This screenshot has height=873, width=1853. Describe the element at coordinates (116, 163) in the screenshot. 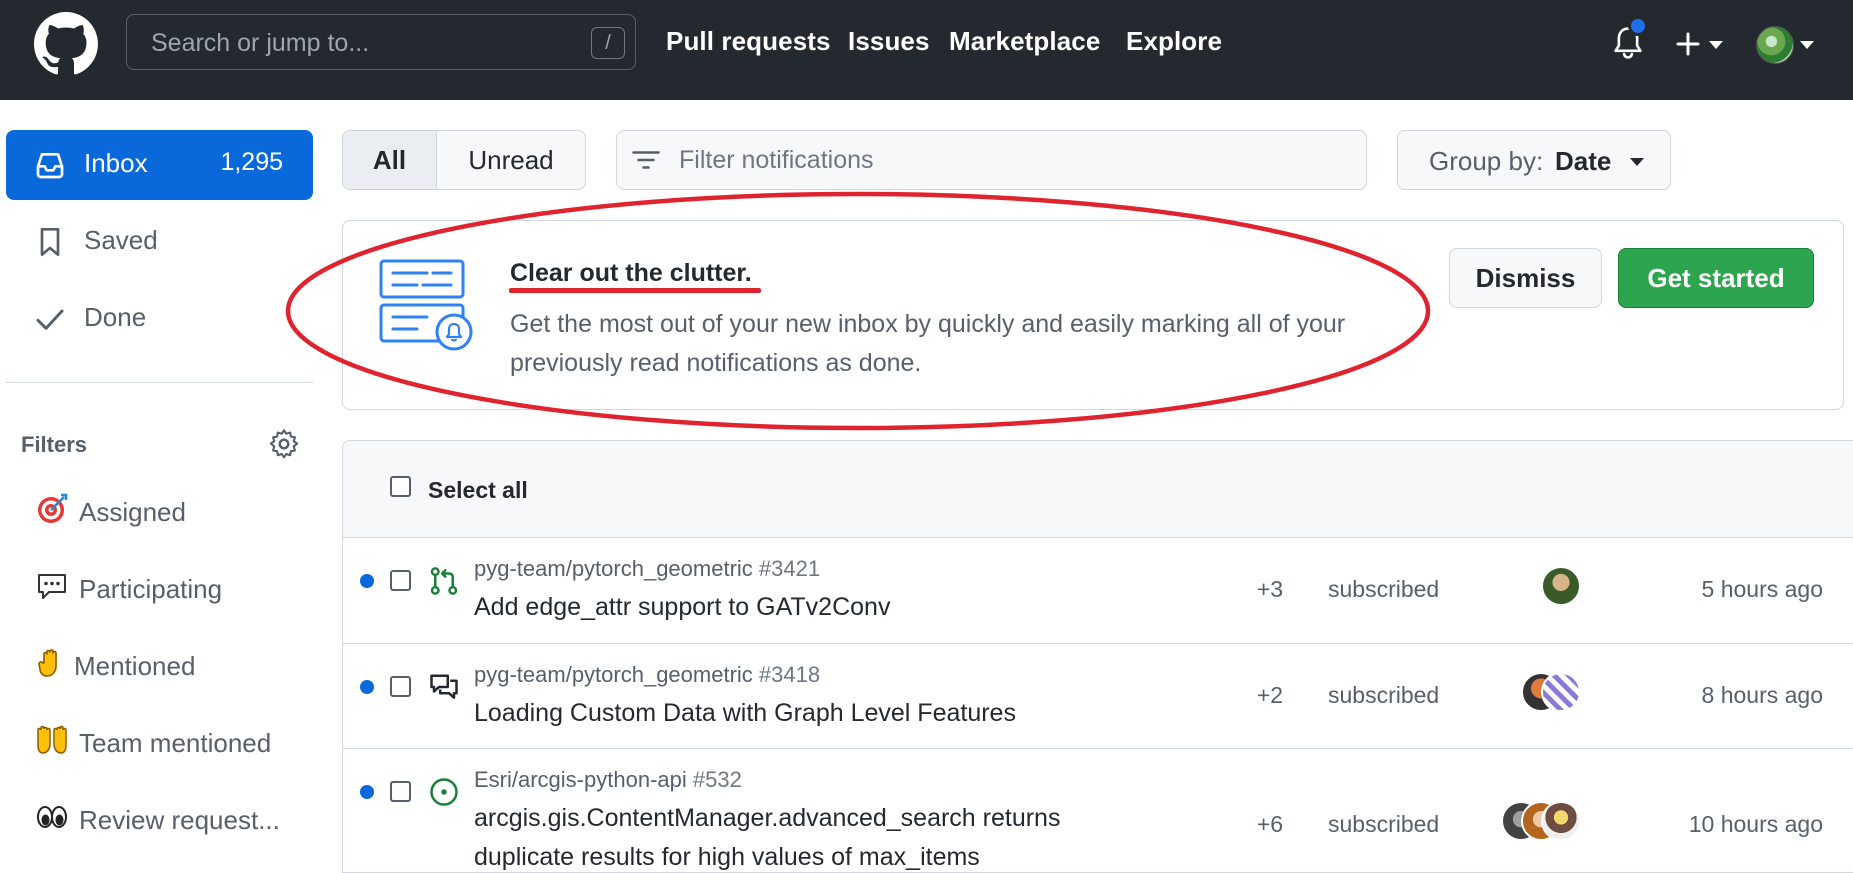

I see `sidebar-item-label: Inbox` at that location.